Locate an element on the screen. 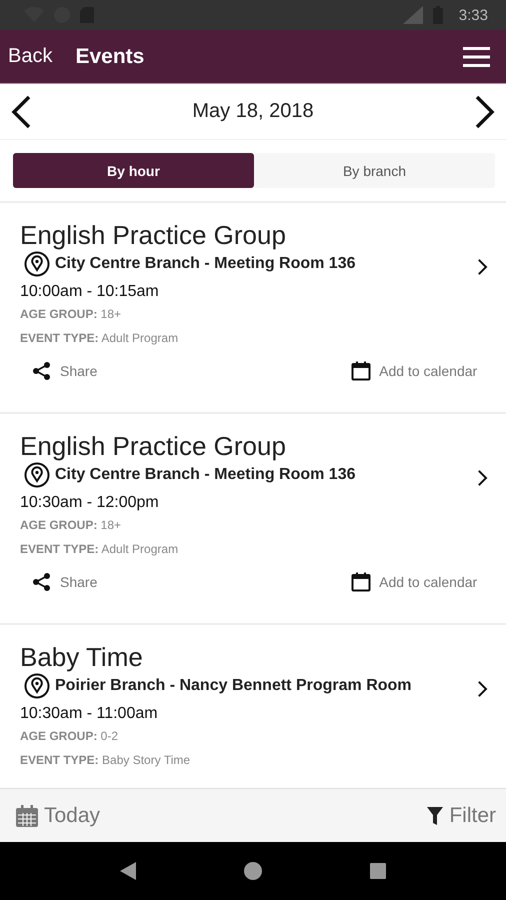  back-triangle-icon is located at coordinates (128, 871).